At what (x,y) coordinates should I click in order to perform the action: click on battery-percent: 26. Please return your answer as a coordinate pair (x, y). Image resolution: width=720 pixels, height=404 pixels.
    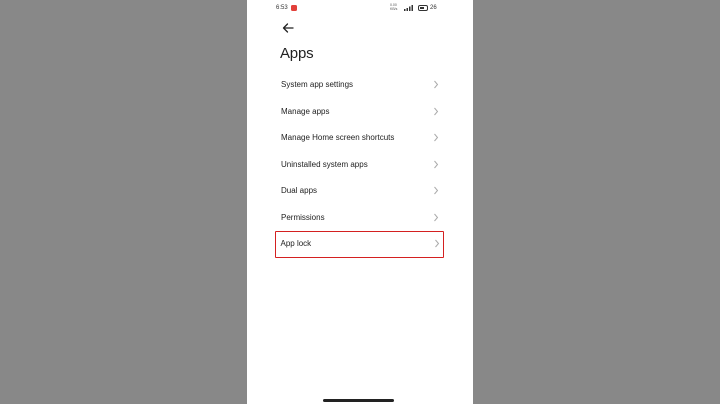
    Looking at the image, I should click on (433, 8).